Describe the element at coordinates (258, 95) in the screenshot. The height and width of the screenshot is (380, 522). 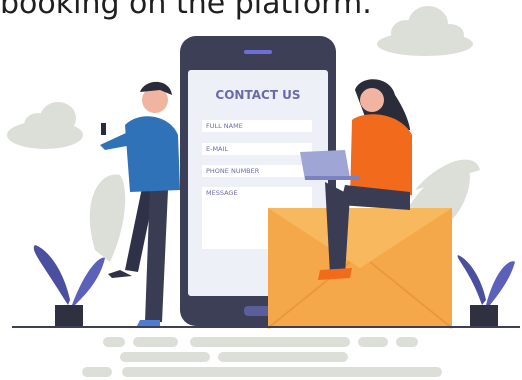
I see `contact-title: CONTACT US` at that location.